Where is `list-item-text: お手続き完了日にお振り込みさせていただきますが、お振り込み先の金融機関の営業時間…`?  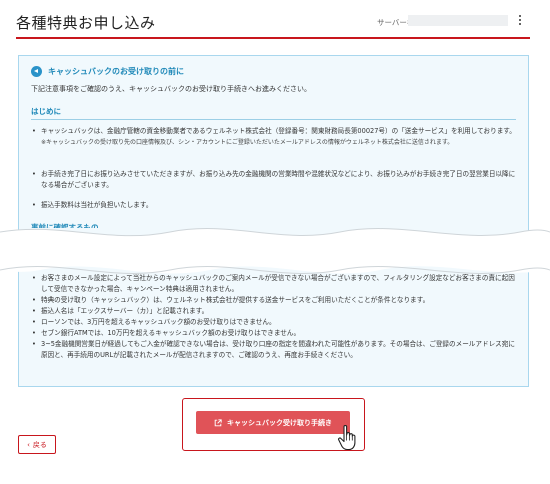 list-item-text: お手続き完了日にお振り込みさせていただきますが、お振り込み先の金融機関の営業時間… is located at coordinates (278, 179).